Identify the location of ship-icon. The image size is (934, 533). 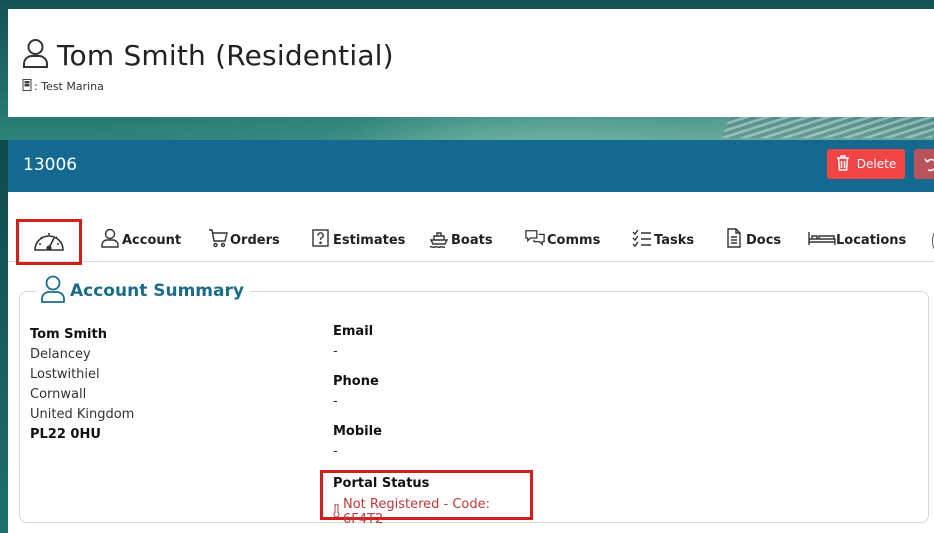
(440, 240).